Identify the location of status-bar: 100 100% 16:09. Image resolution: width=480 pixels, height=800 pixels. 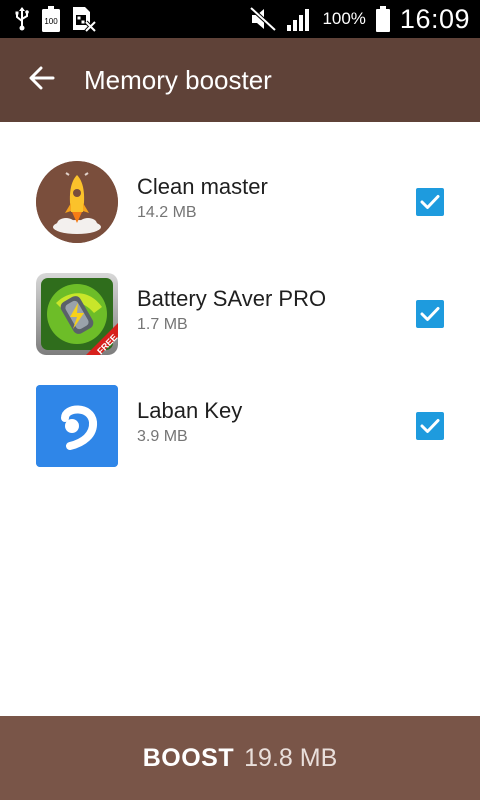
(240, 19).